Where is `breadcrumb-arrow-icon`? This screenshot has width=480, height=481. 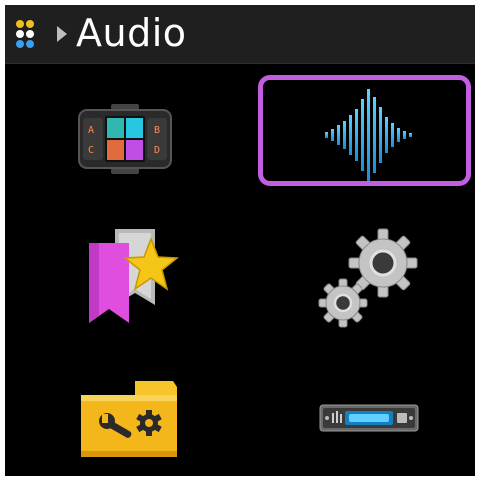 breadcrumb-arrow-icon is located at coordinates (62, 34).